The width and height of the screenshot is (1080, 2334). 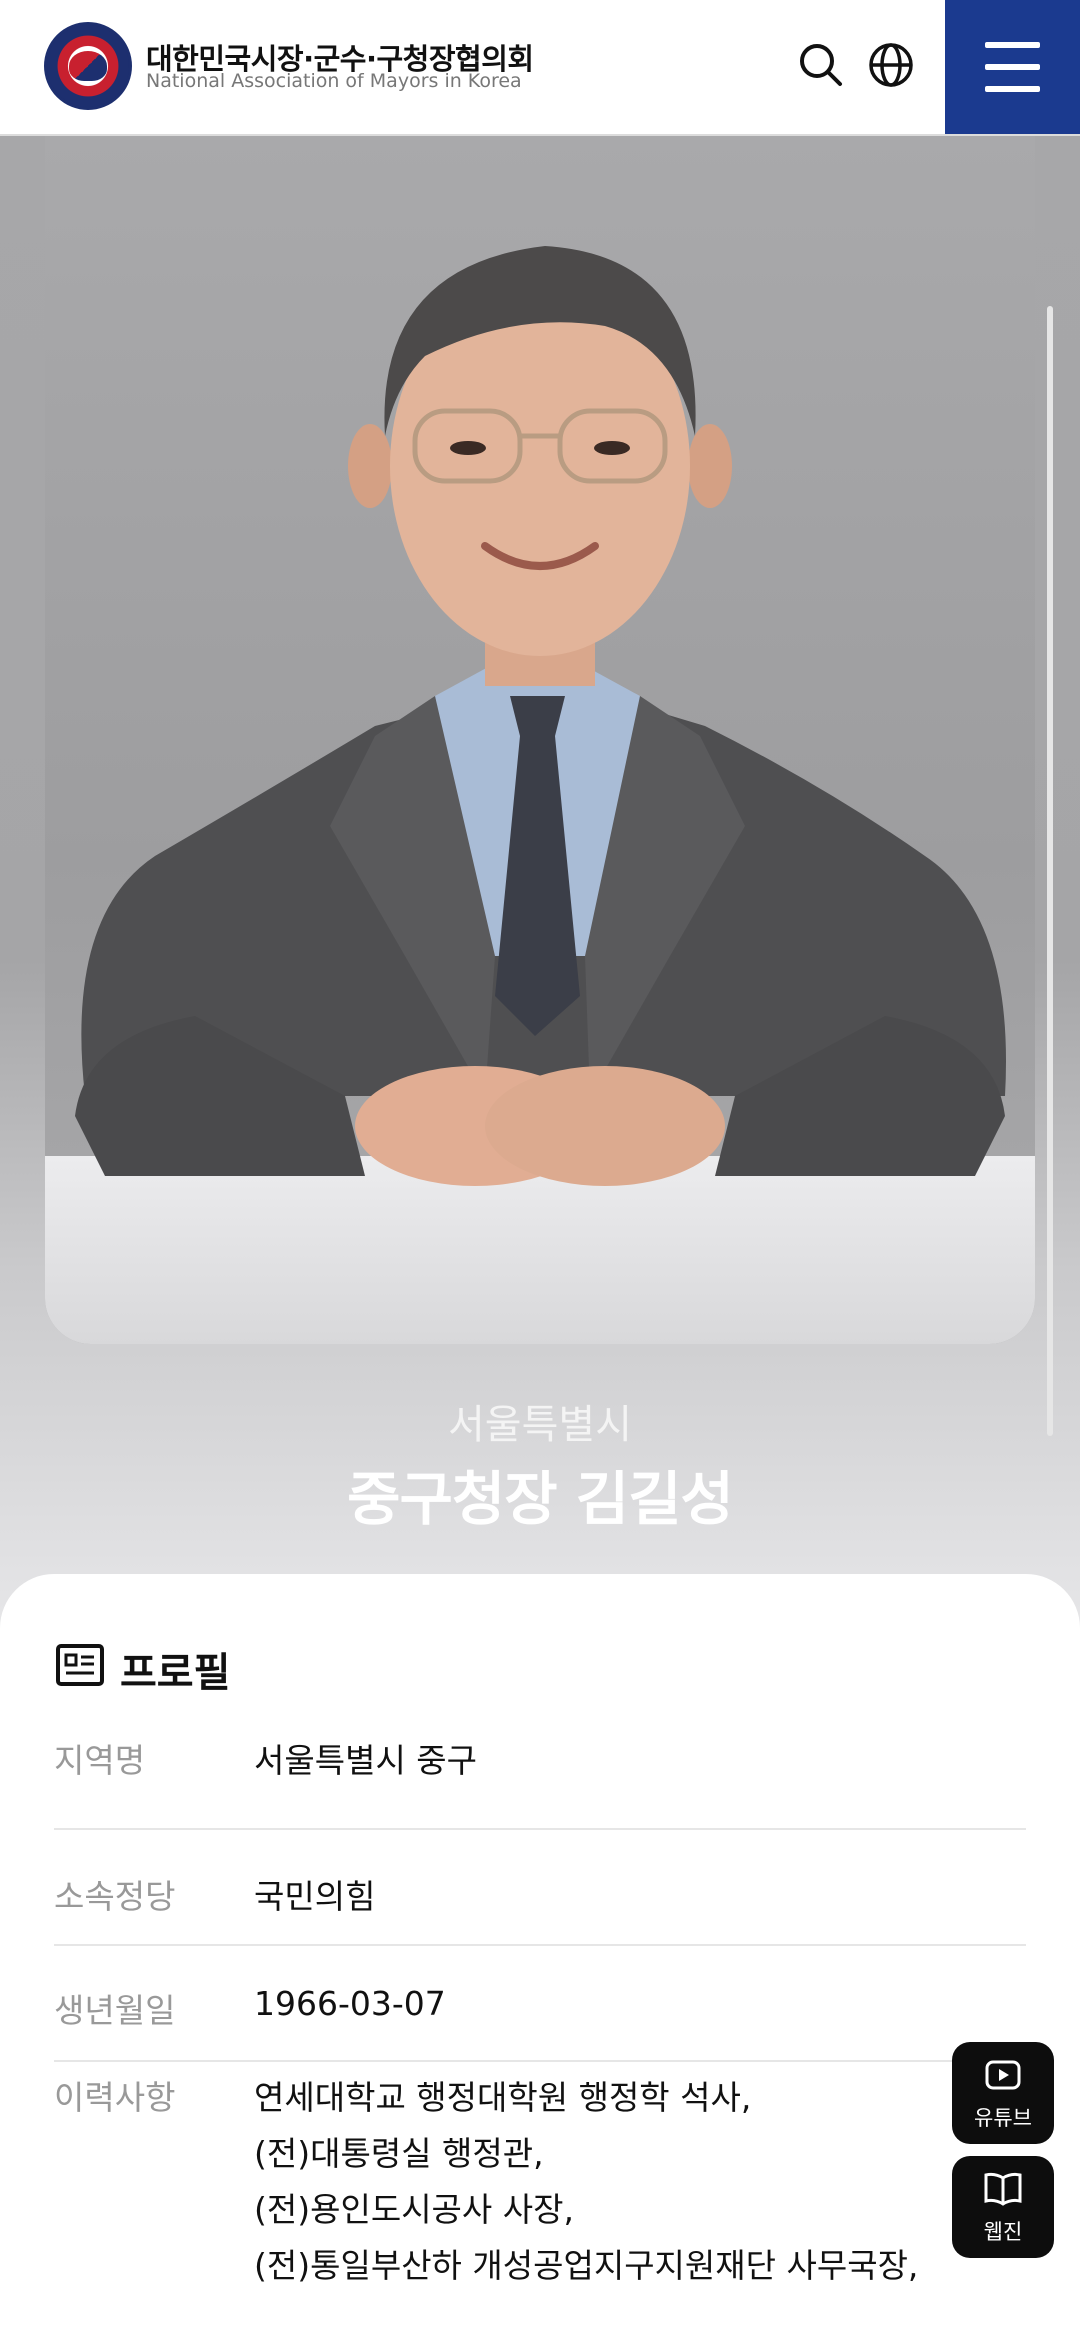 I want to click on history-item: (전)용인도시공사 사장,, so click(x=414, y=2209).